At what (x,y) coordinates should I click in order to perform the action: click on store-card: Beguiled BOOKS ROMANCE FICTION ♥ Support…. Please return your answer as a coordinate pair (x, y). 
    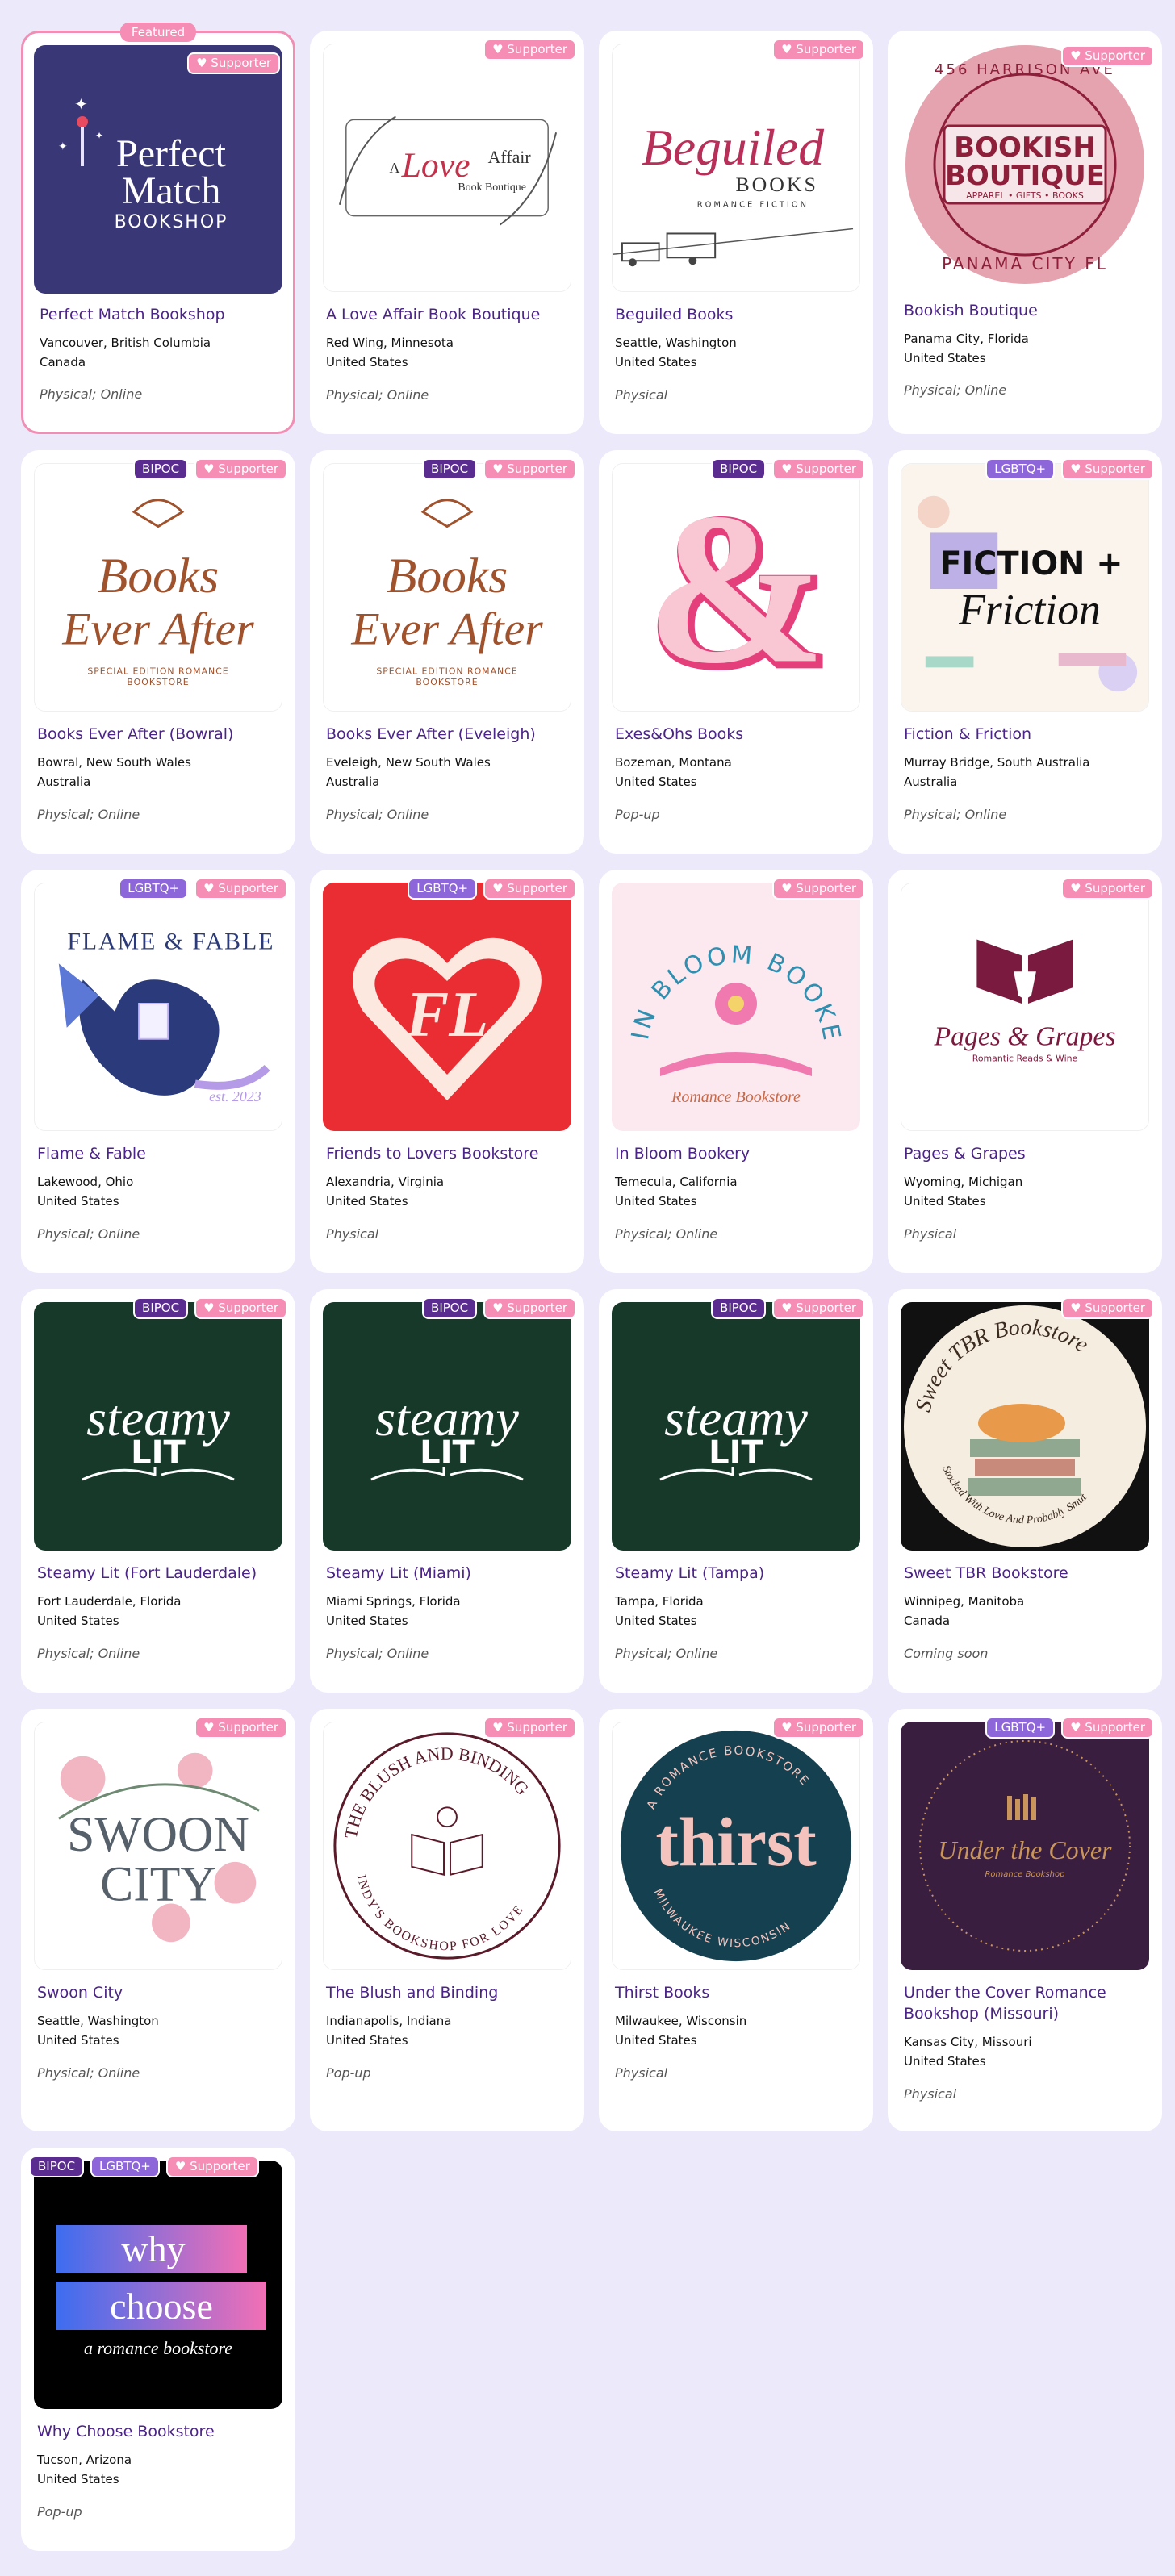
    Looking at the image, I should click on (736, 232).